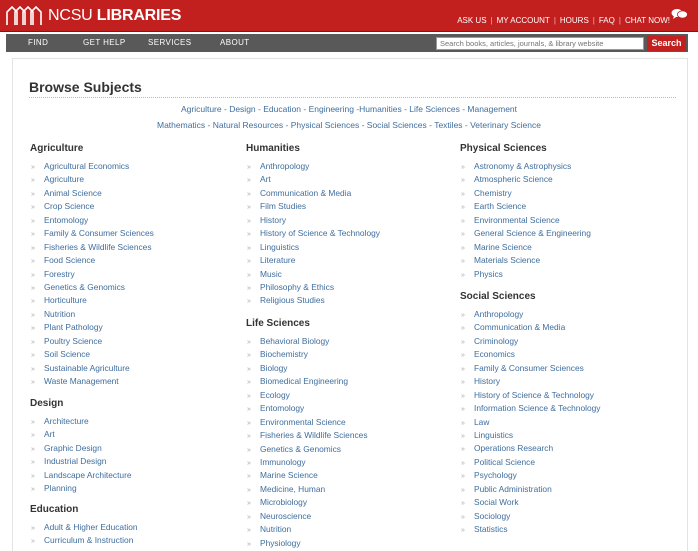 The width and height of the screenshot is (698, 551). Describe the element at coordinates (434, 109) in the screenshot. I see `quick-link-life-sciences: Life Sciences` at that location.